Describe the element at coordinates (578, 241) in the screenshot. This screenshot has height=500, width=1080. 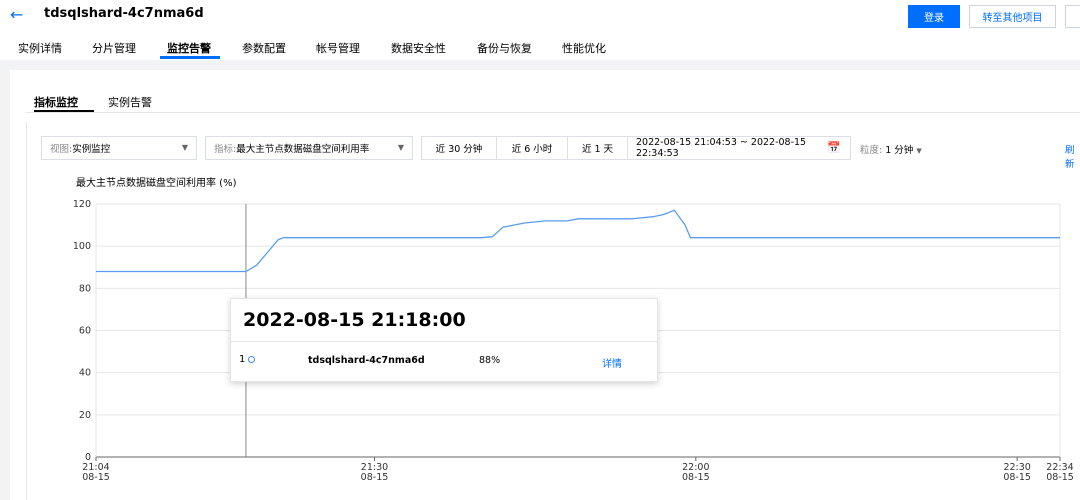
I see `series-line` at that location.